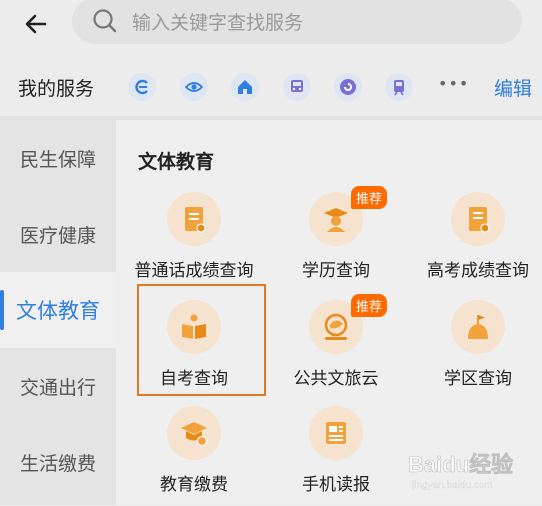 Image resolution: width=542 pixels, height=506 pixels. Describe the element at coordinates (176, 162) in the screenshot. I see `section-title: 文体教育` at that location.